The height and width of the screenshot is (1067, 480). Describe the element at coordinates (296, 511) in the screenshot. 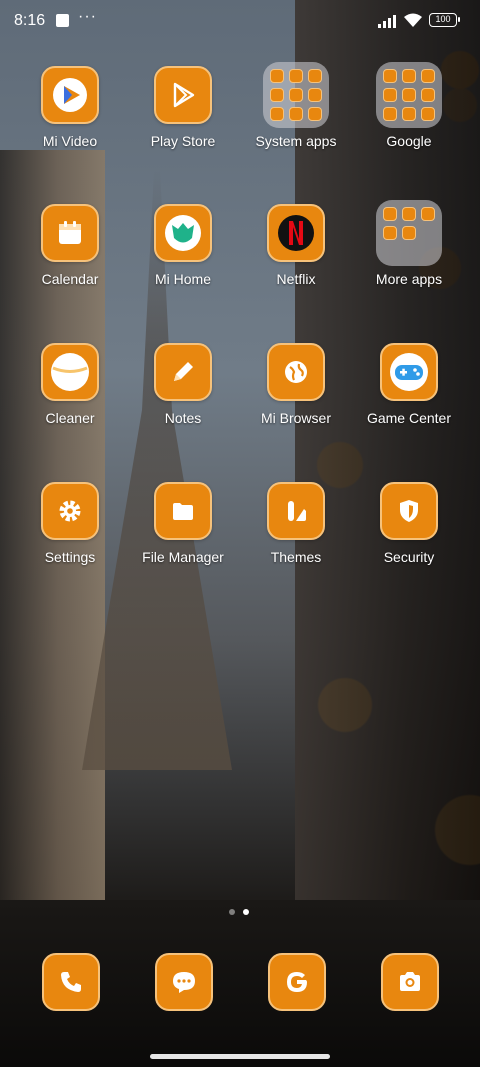

I see `brush-icon` at that location.